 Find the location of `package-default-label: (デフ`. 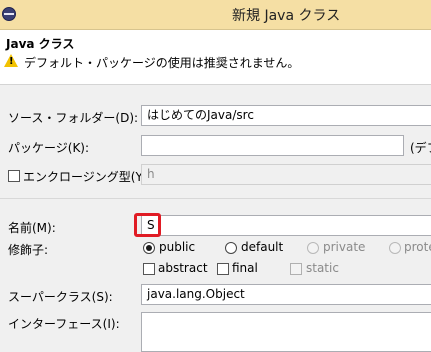

package-default-label: (デフ is located at coordinates (420, 148).